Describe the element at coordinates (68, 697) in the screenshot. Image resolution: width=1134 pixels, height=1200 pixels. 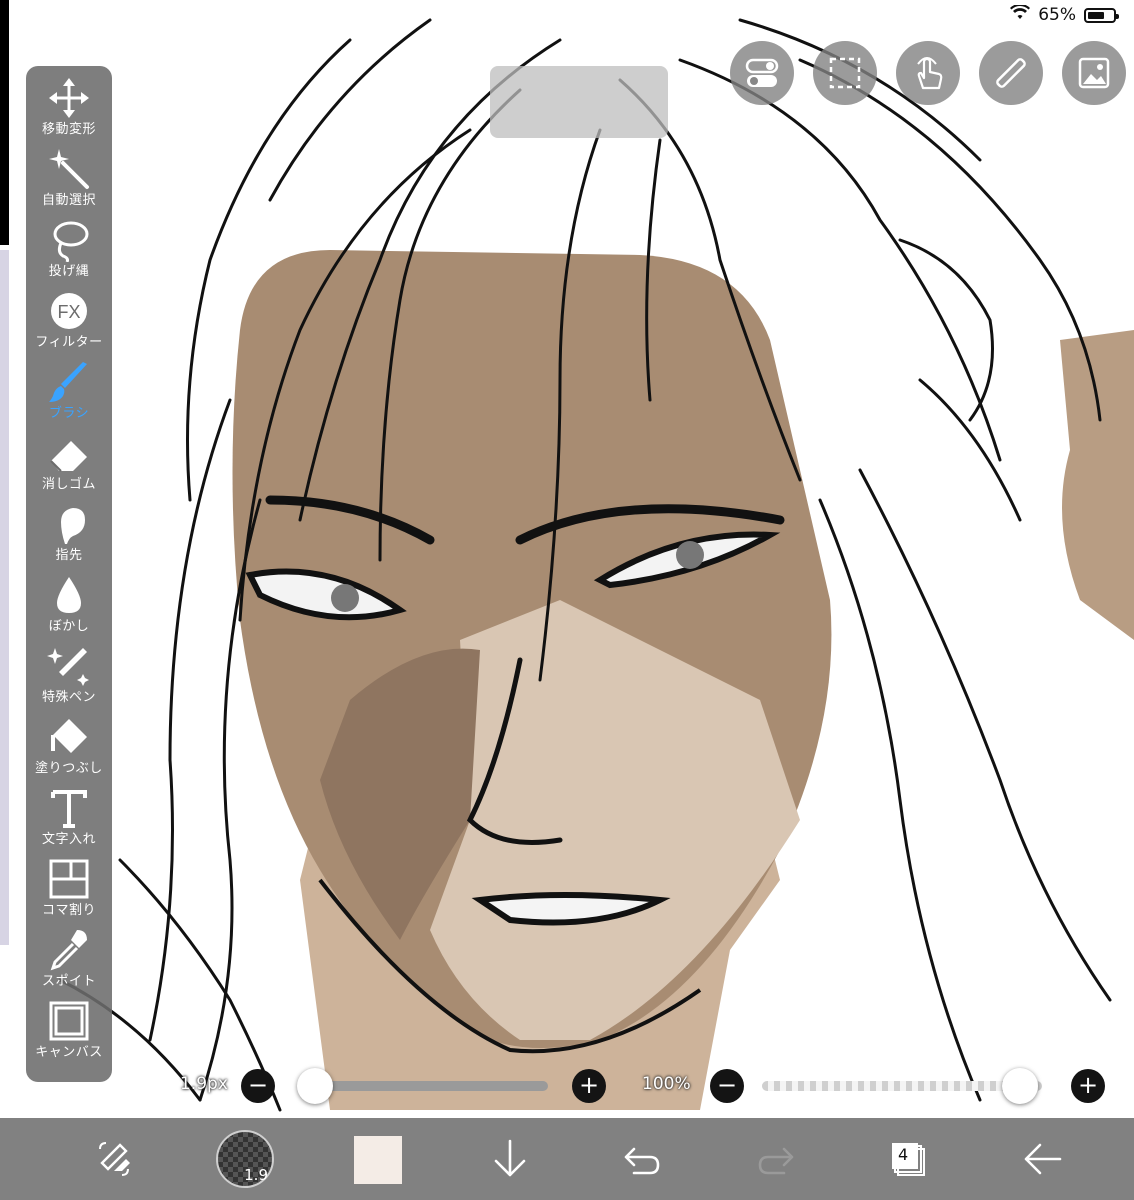
I see `tool-label: 特殊ペン` at that location.